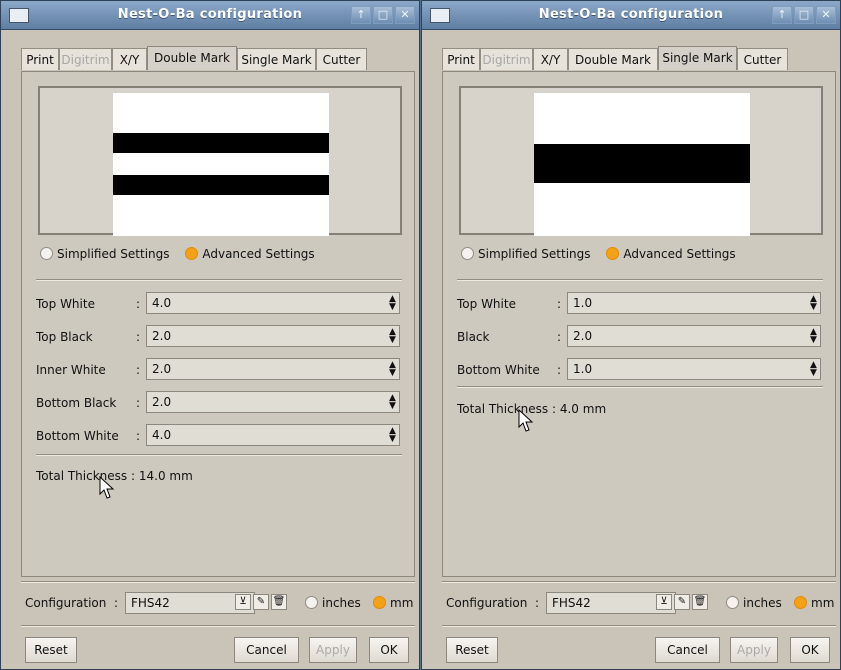 Image resolution: width=841 pixels, height=670 pixels. Describe the element at coordinates (64, 337) in the screenshot. I see `field-label: Top Black` at that location.